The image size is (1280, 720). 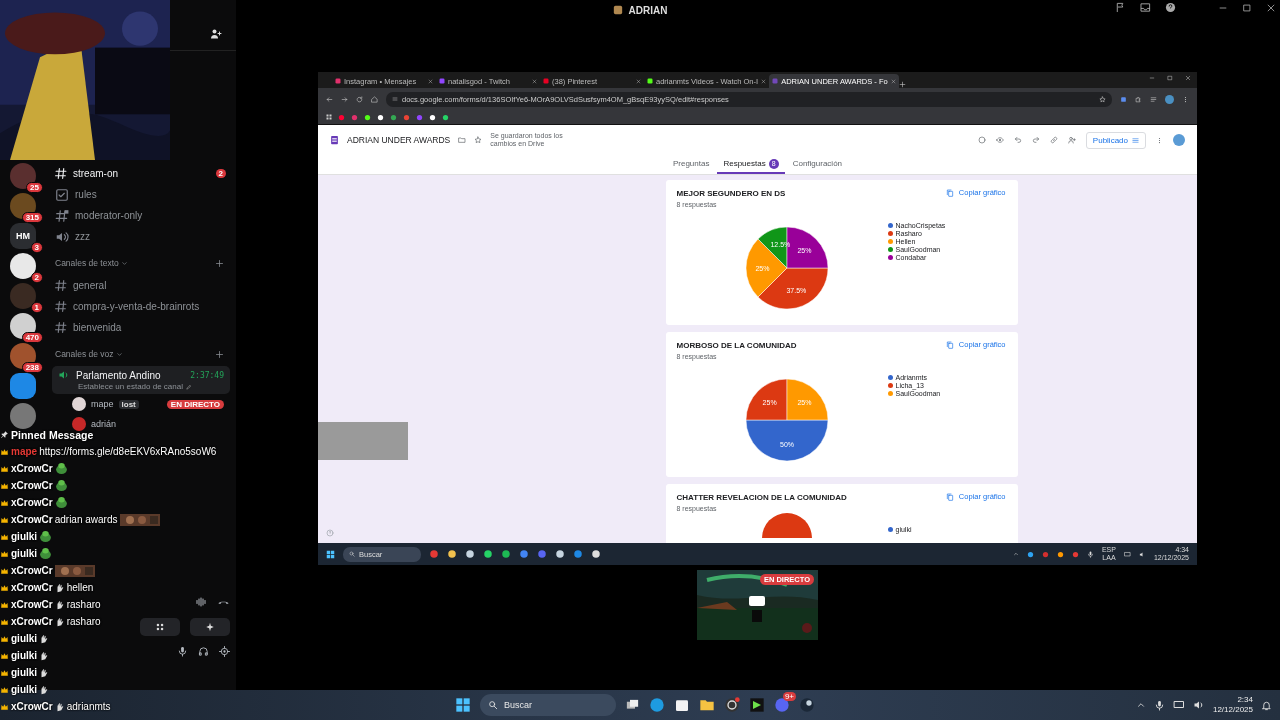 I want to click on clock-date: 12/12/2025, so click(x=1232, y=710).